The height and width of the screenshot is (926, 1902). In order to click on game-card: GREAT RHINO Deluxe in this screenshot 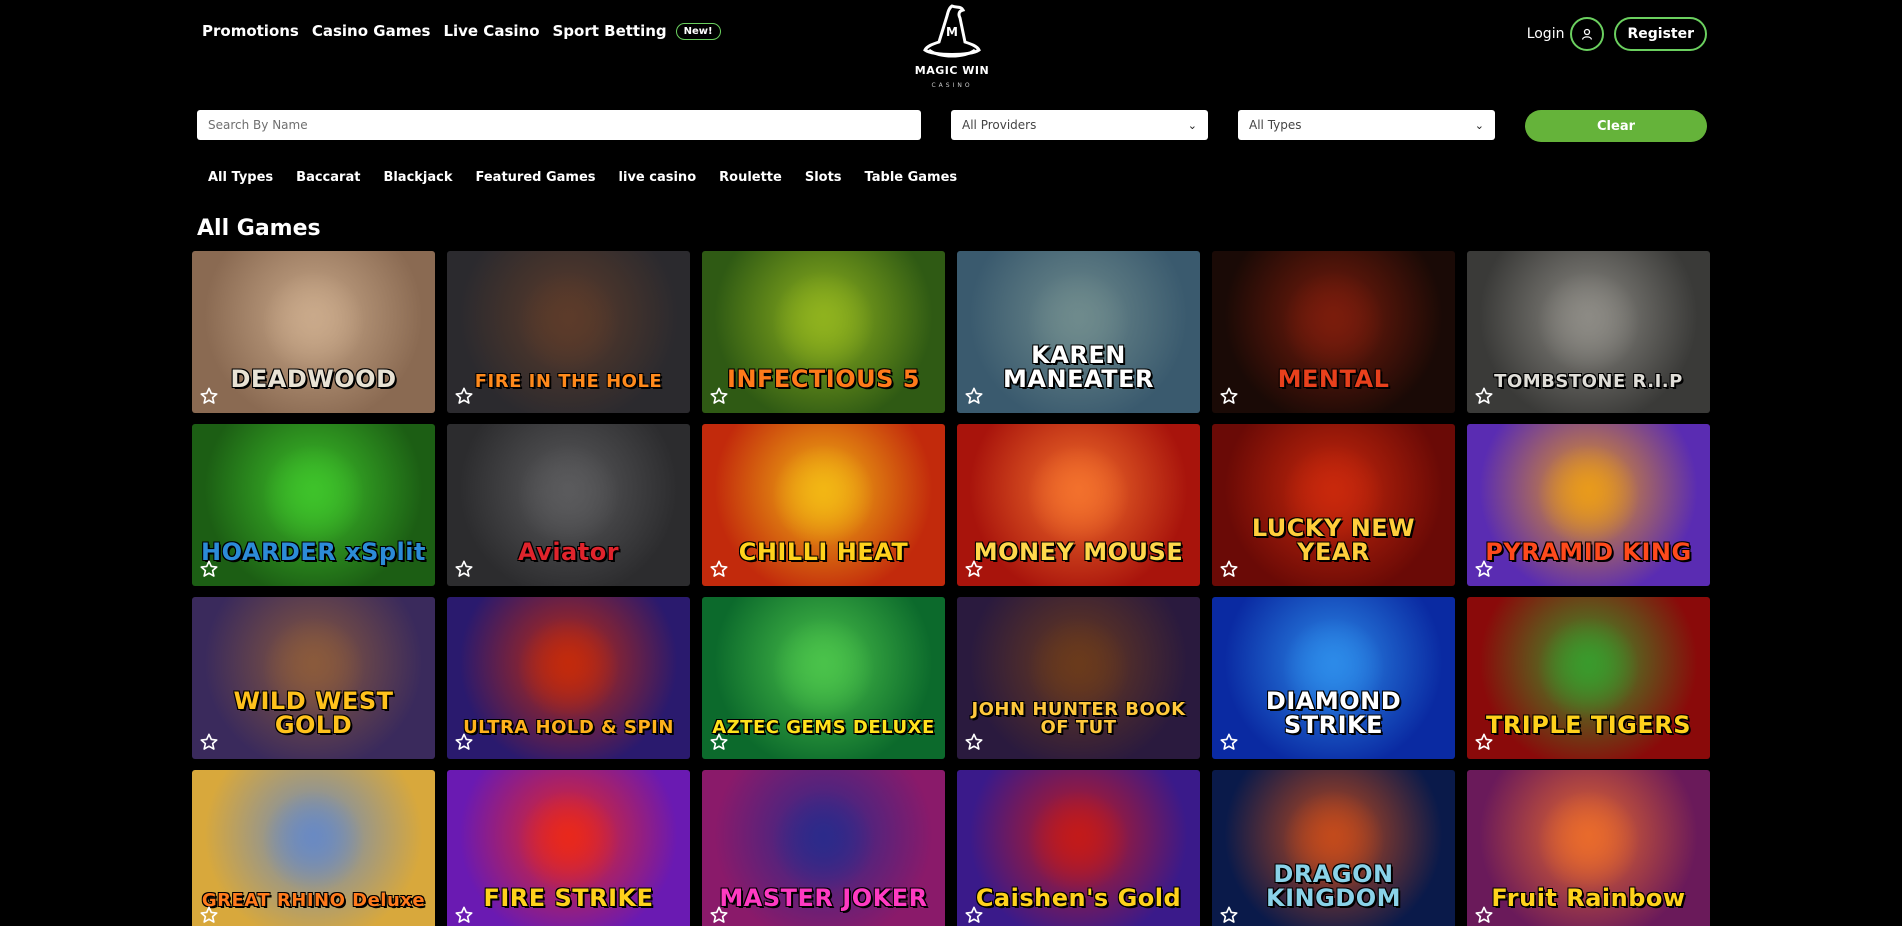, I will do `click(313, 848)`.